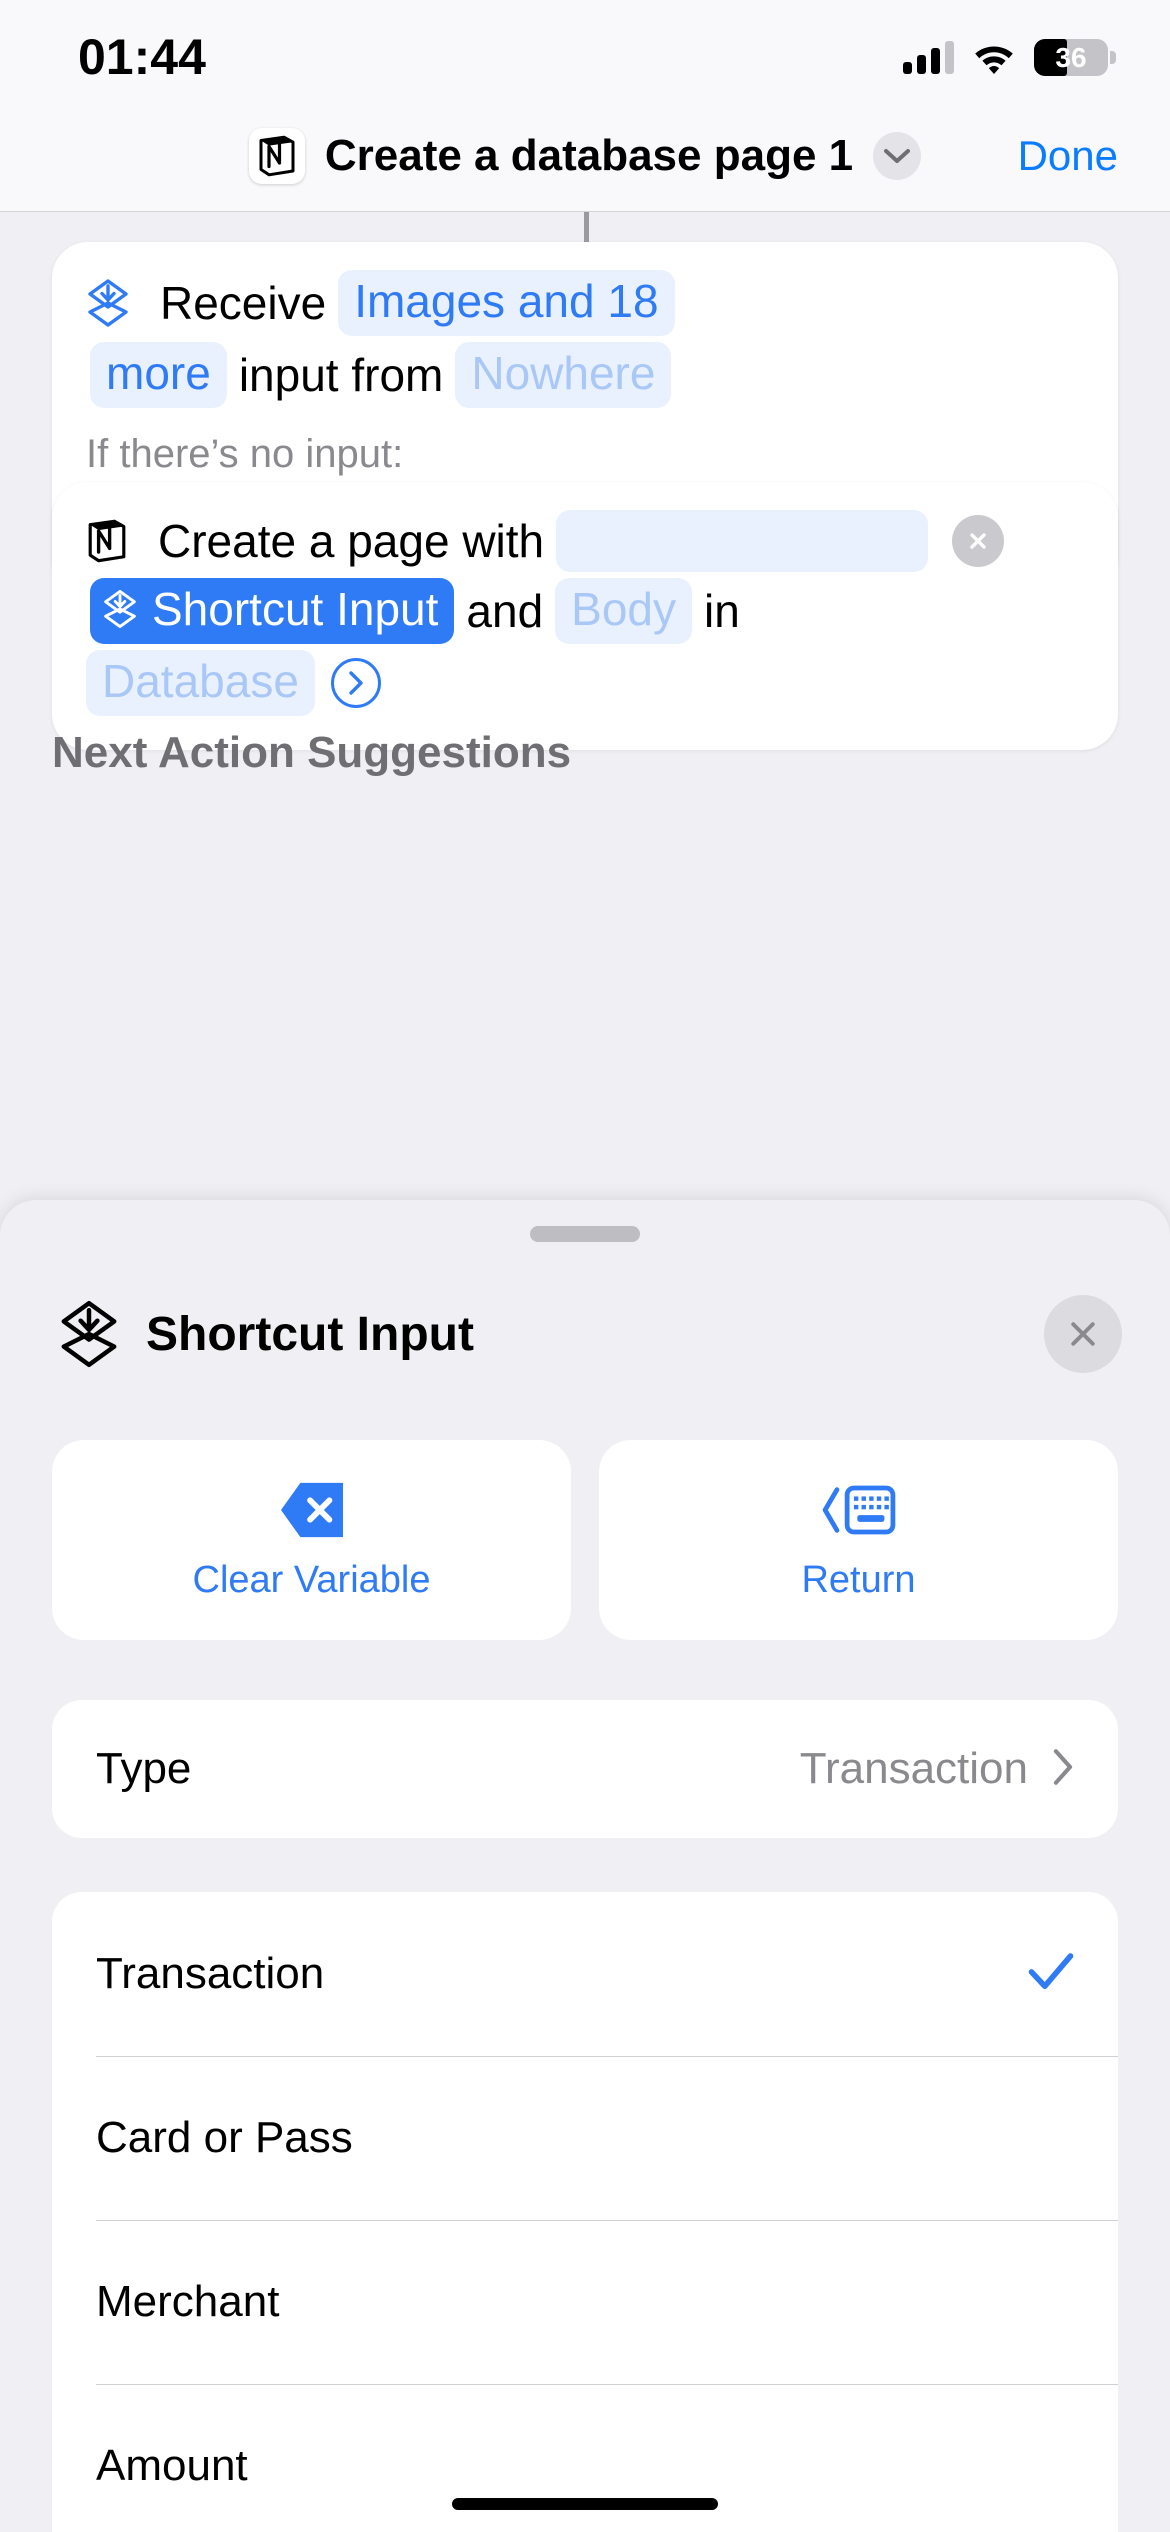 This screenshot has width=1170, height=2532. I want to click on conjunction-and: and, so click(505, 611).